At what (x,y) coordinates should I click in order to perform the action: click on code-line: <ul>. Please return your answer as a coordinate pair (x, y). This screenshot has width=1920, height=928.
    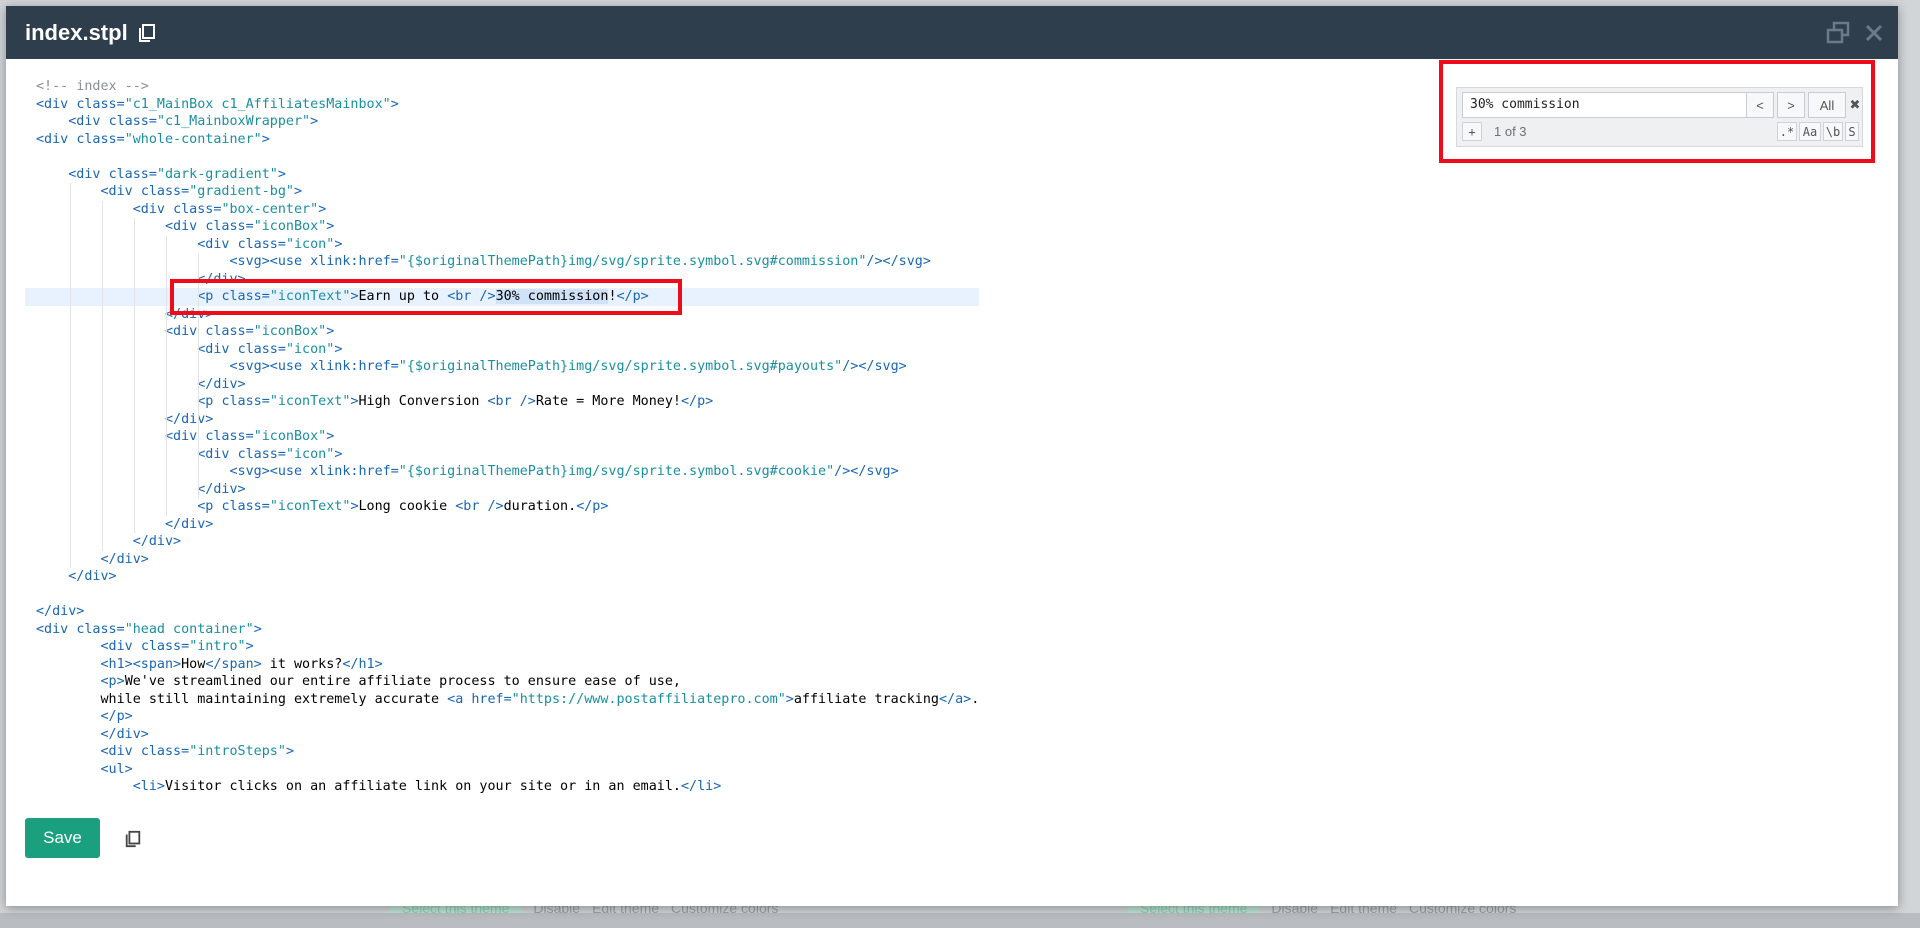
    Looking at the image, I should click on (502, 770).